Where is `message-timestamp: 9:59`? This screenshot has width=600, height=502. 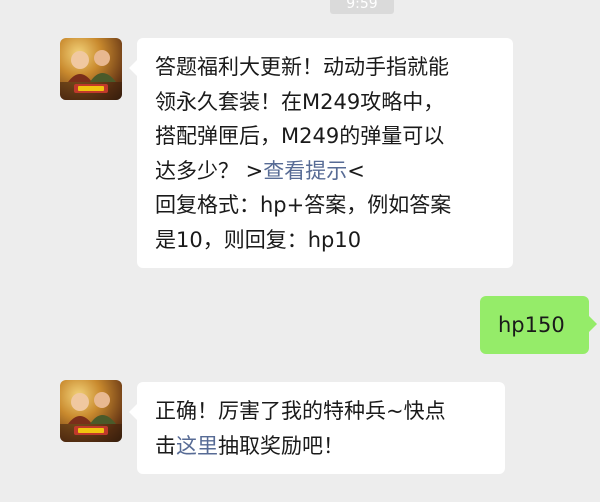 message-timestamp: 9:59 is located at coordinates (362, 7).